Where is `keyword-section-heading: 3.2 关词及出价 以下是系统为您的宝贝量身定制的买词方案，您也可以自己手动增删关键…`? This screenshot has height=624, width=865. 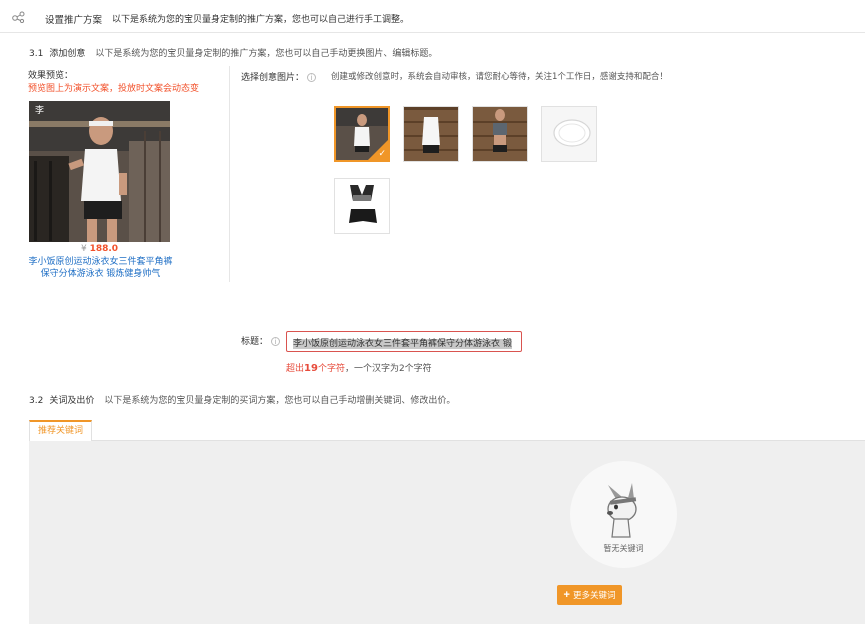
keyword-section-heading: 3.2 关词及出价 以下是系统为您的宝贝量身定制的买词方案，您也可以自己手动增删关键… is located at coordinates (242, 399).